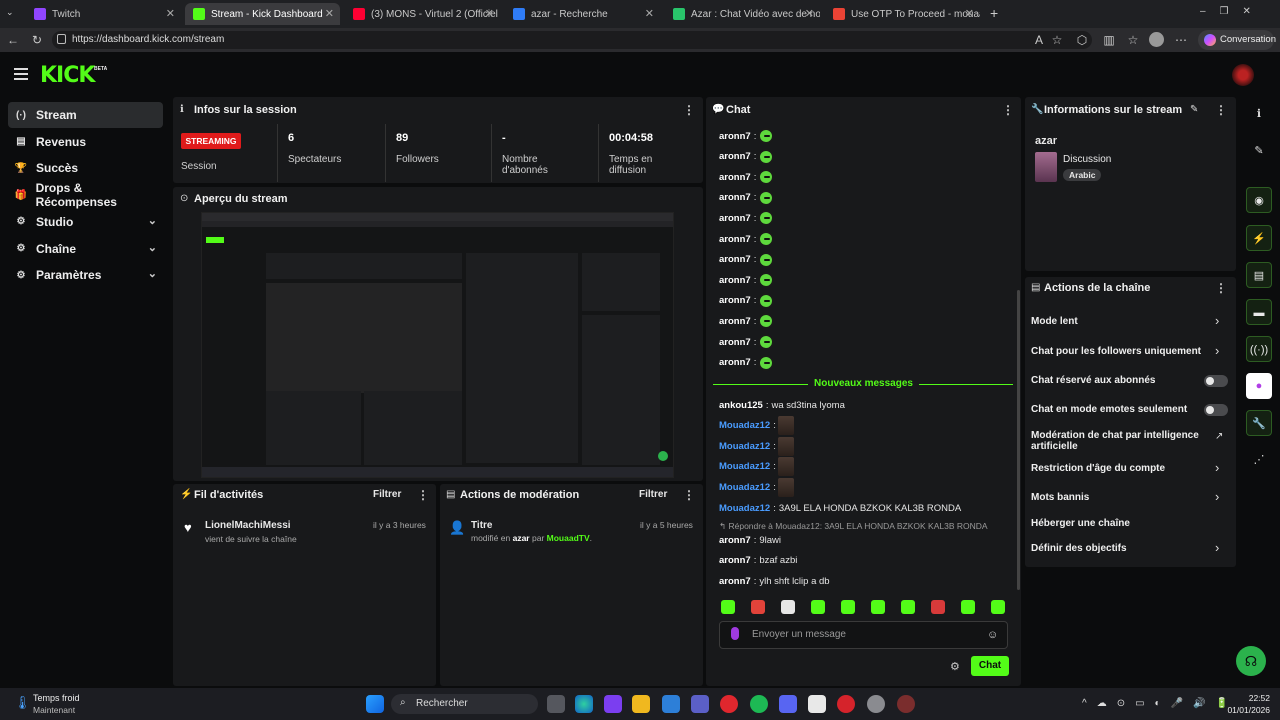 This screenshot has height=720, width=1280. What do you see at coordinates (729, 704) in the screenshot?
I see `opera-icon` at bounding box center [729, 704].